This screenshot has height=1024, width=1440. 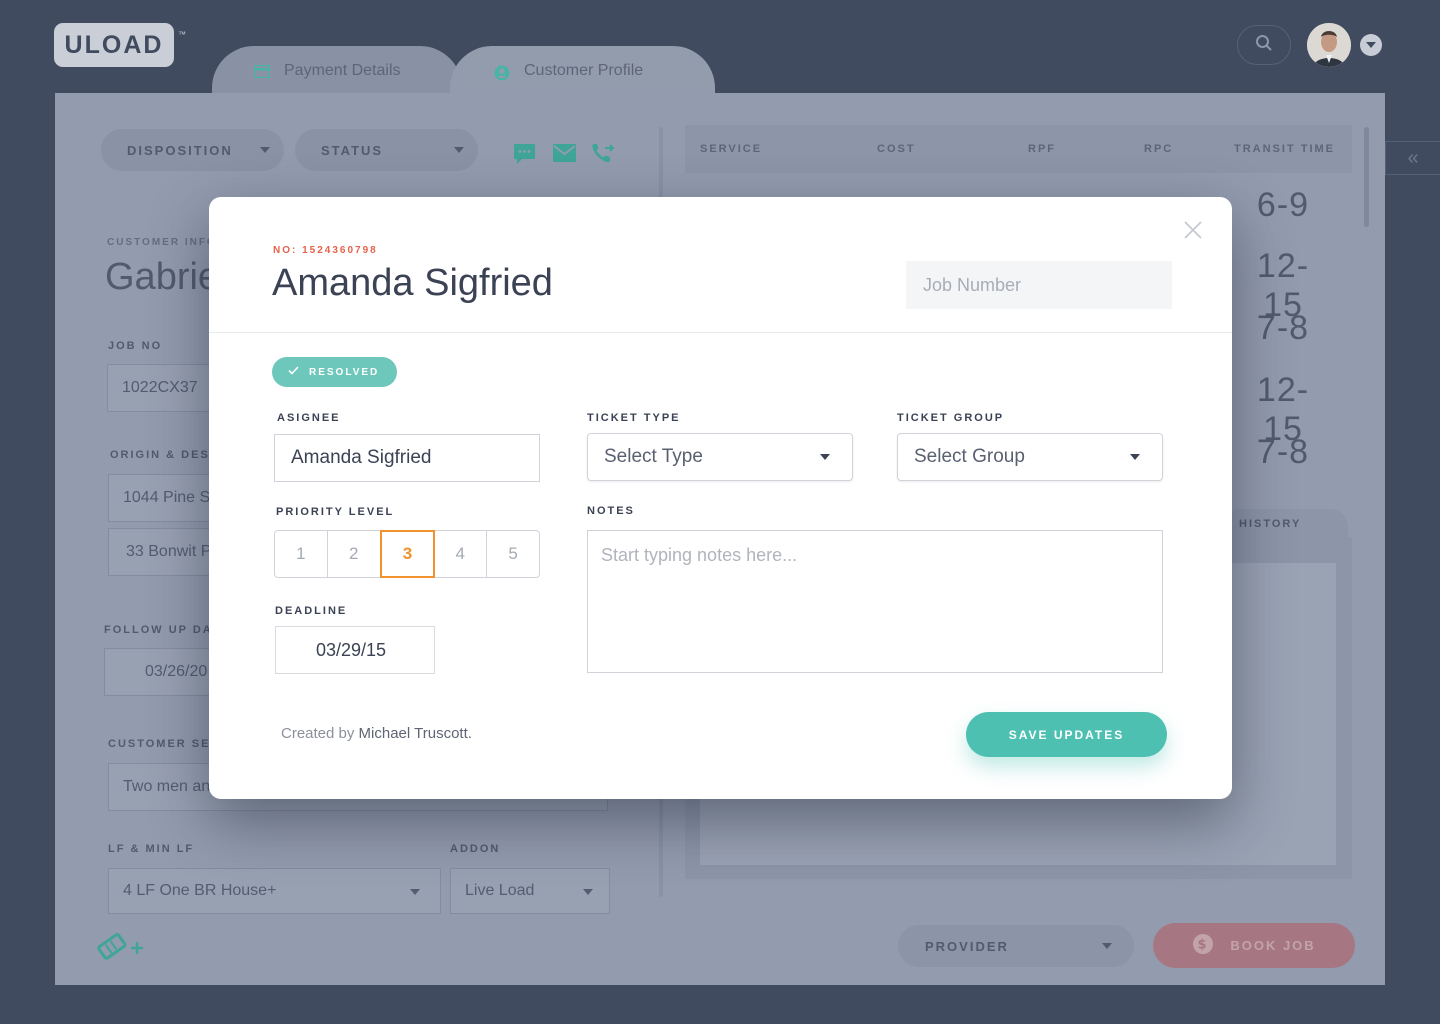 I want to click on job-no-field: 1022CX37, so click(x=162, y=388).